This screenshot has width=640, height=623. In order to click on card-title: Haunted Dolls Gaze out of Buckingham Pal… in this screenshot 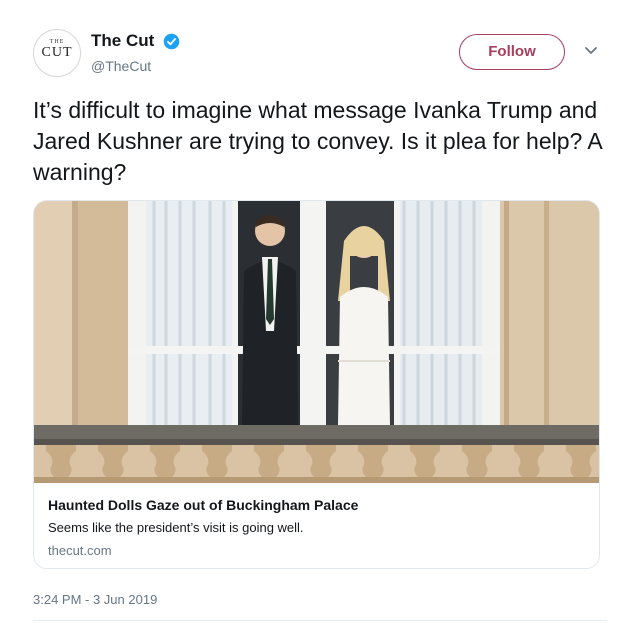, I will do `click(203, 505)`.